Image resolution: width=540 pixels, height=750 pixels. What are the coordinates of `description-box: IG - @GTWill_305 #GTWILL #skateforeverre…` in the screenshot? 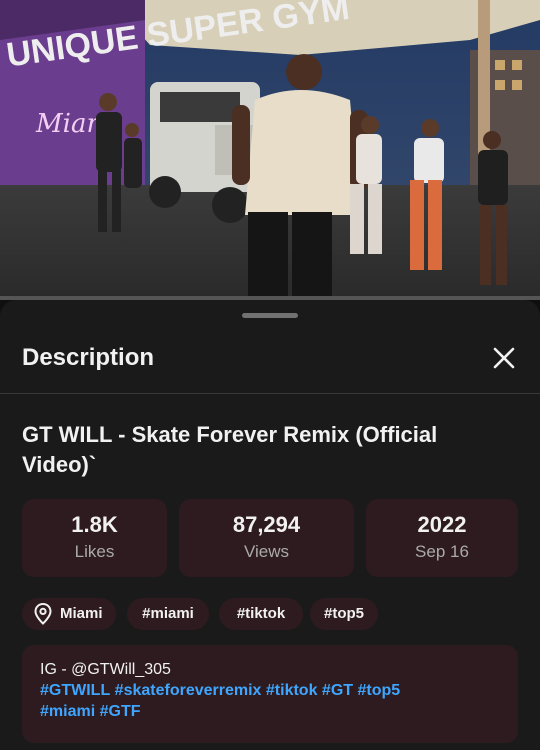 It's located at (270, 694).